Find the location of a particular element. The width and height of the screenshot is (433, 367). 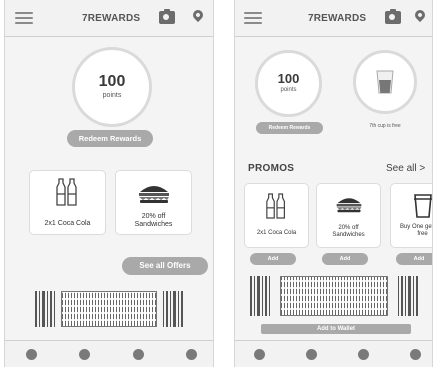

promo-label: 20% off Sandwiches is located at coordinates (348, 231).